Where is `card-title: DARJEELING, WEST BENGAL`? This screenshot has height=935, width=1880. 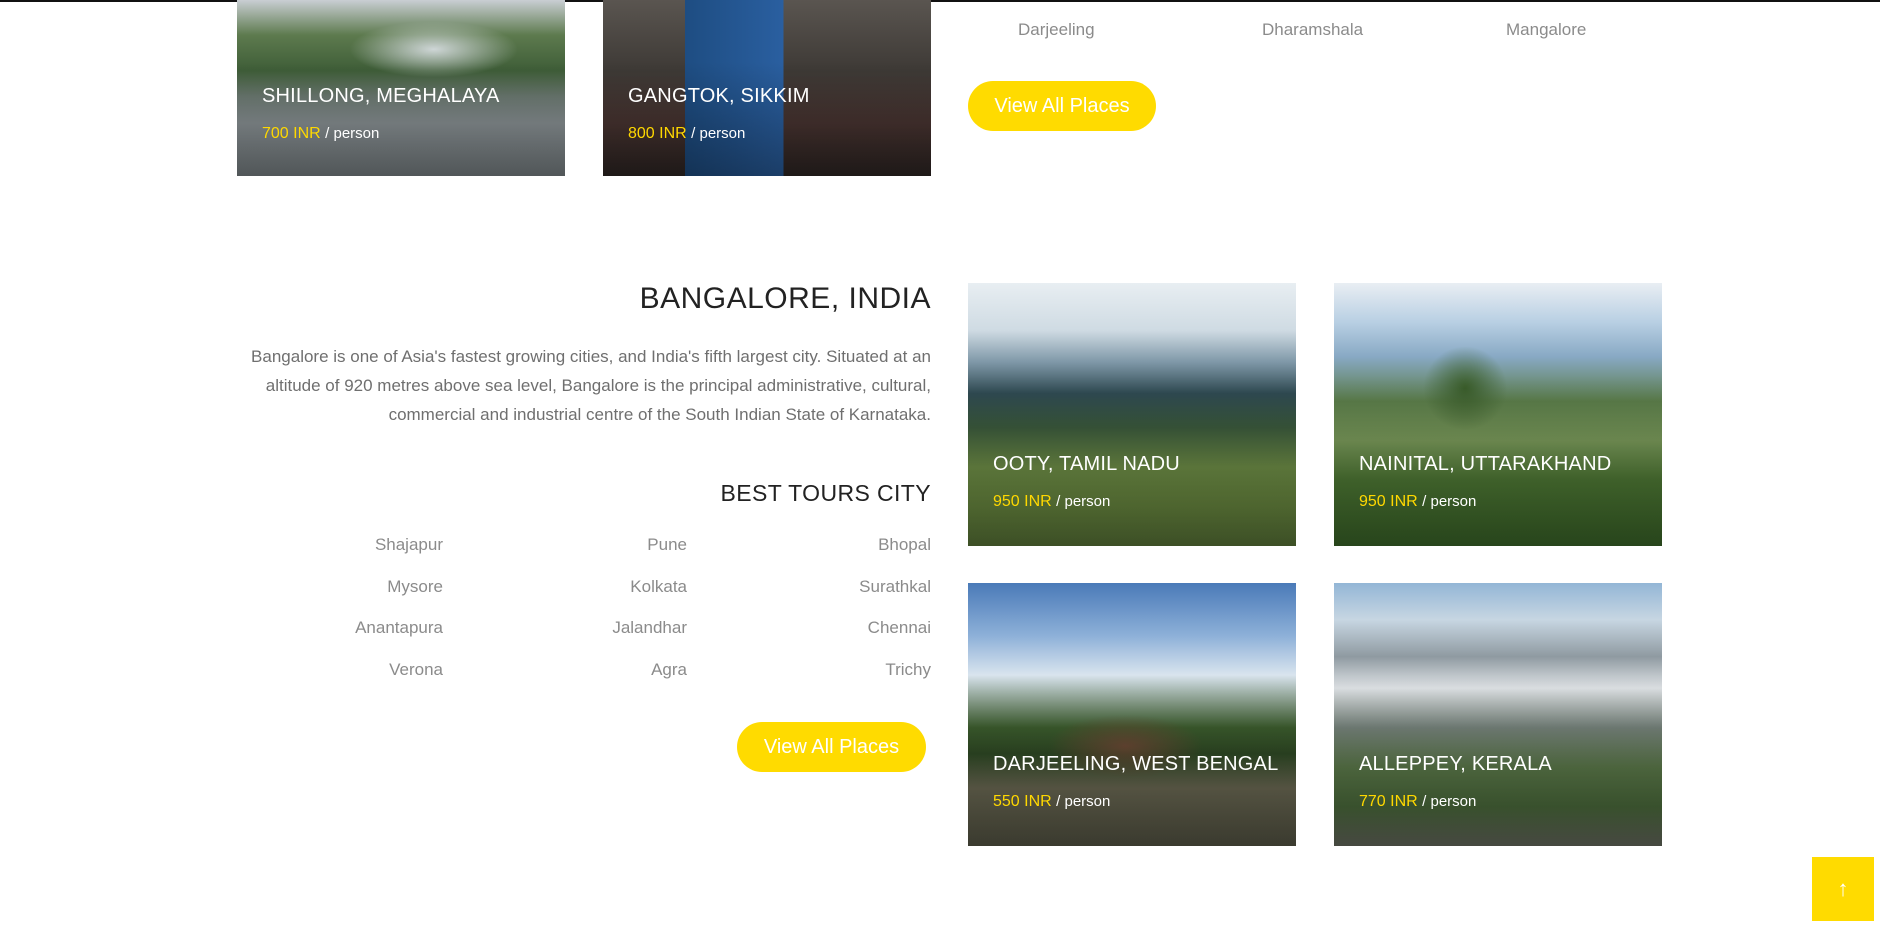 card-title: DARJEELING, WEST BENGAL is located at coordinates (1136, 764).